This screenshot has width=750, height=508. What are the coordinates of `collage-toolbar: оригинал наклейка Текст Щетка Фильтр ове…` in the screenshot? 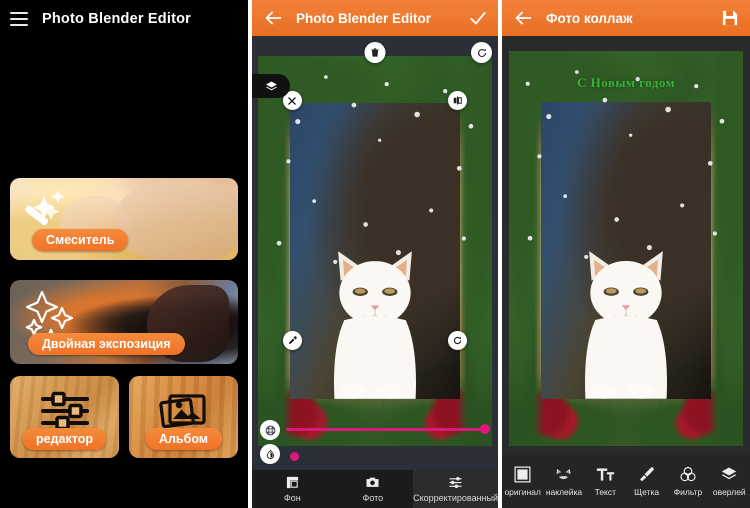 It's located at (626, 481).